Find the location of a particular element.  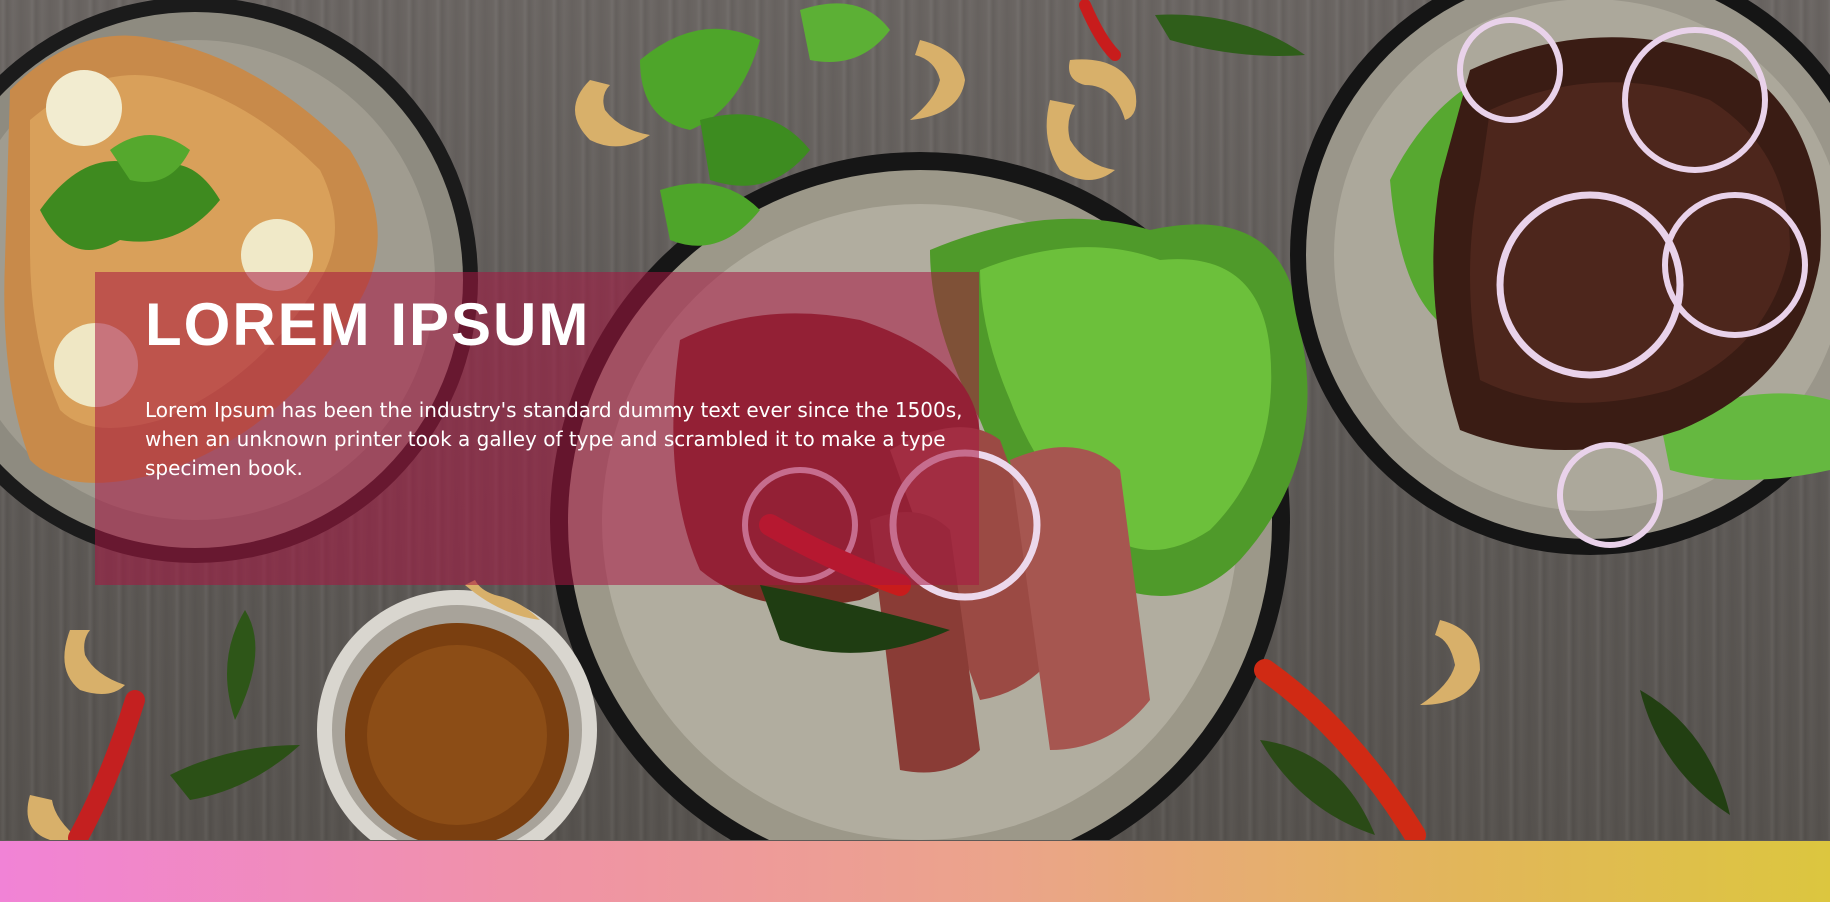

gradient-footer-bar is located at coordinates (915, 871).